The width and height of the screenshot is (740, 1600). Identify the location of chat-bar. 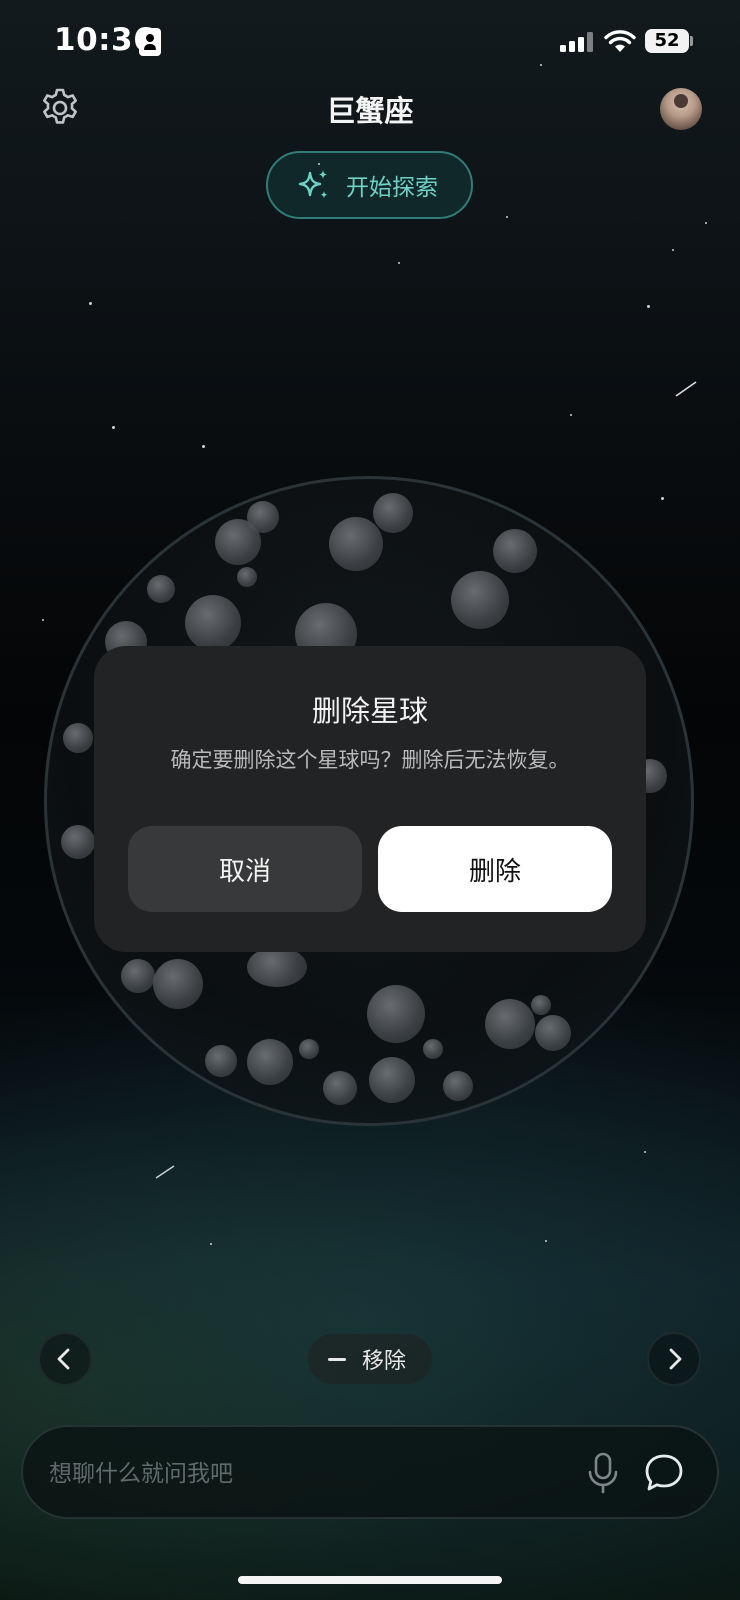
(370, 1472).